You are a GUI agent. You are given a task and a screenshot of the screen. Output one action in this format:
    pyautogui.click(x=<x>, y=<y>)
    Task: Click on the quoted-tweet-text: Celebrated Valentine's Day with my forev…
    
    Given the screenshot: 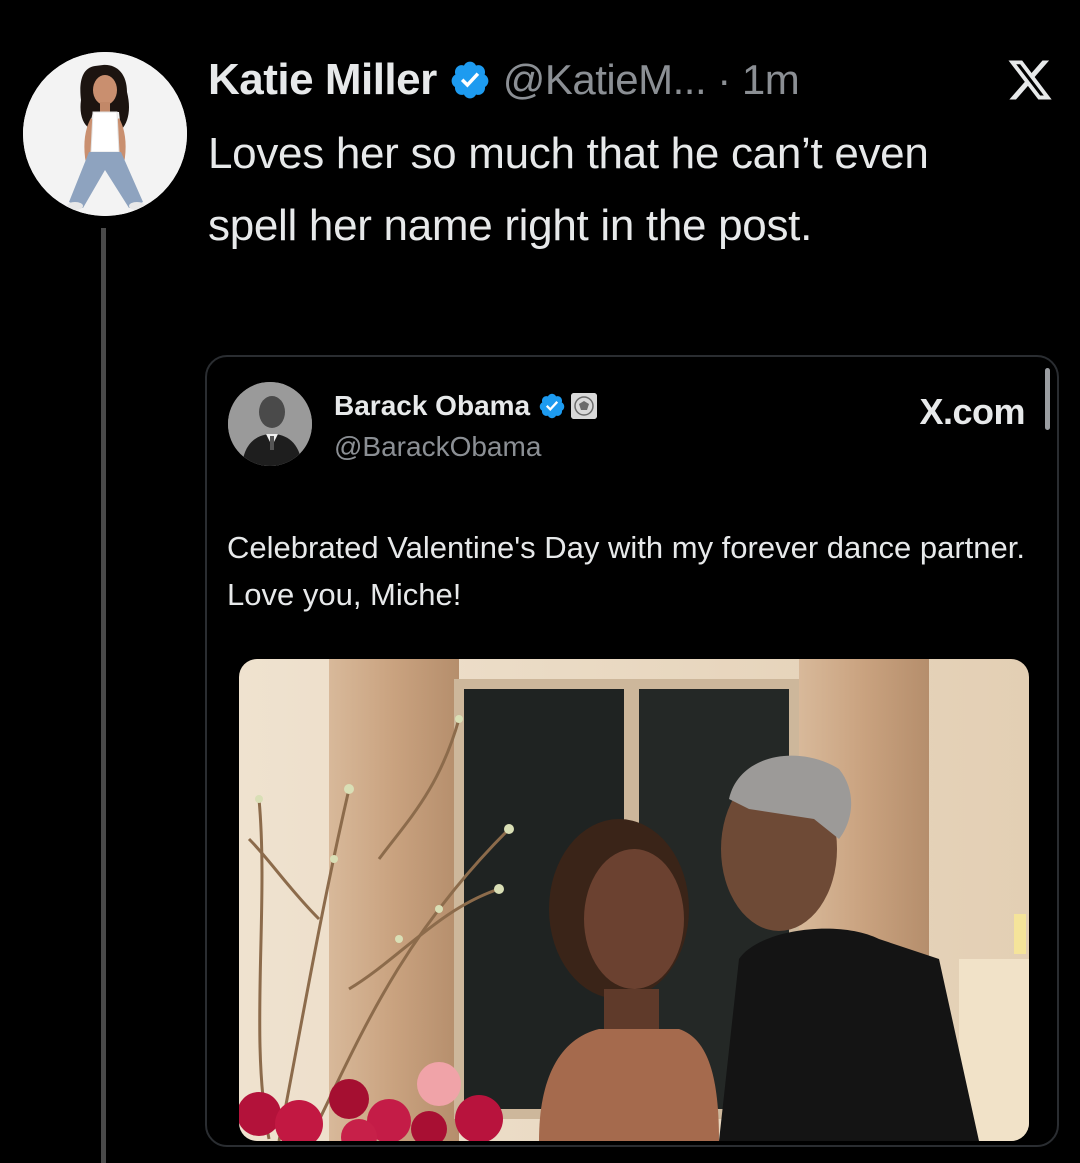 What is the action you would take?
    pyautogui.click(x=626, y=571)
    